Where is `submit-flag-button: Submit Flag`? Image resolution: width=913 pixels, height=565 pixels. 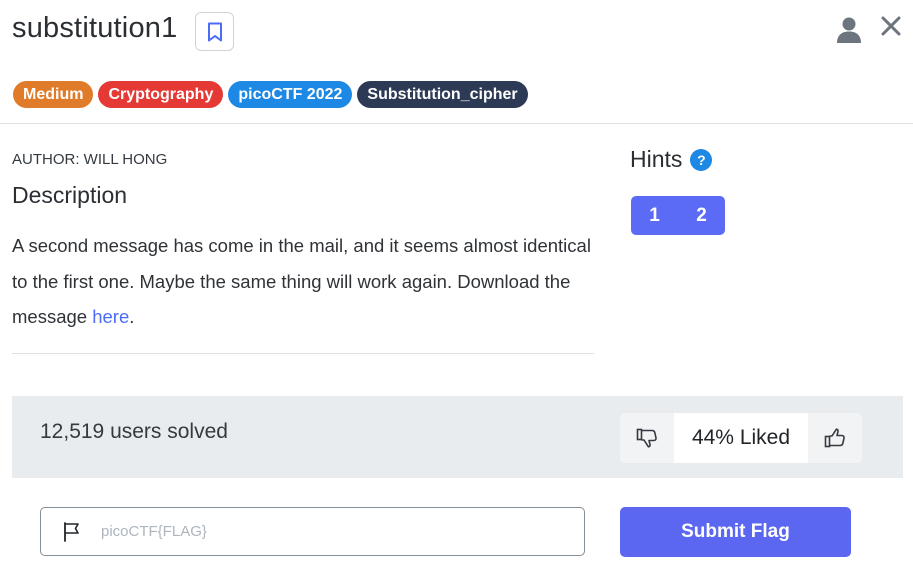 submit-flag-button: Submit Flag is located at coordinates (735, 532).